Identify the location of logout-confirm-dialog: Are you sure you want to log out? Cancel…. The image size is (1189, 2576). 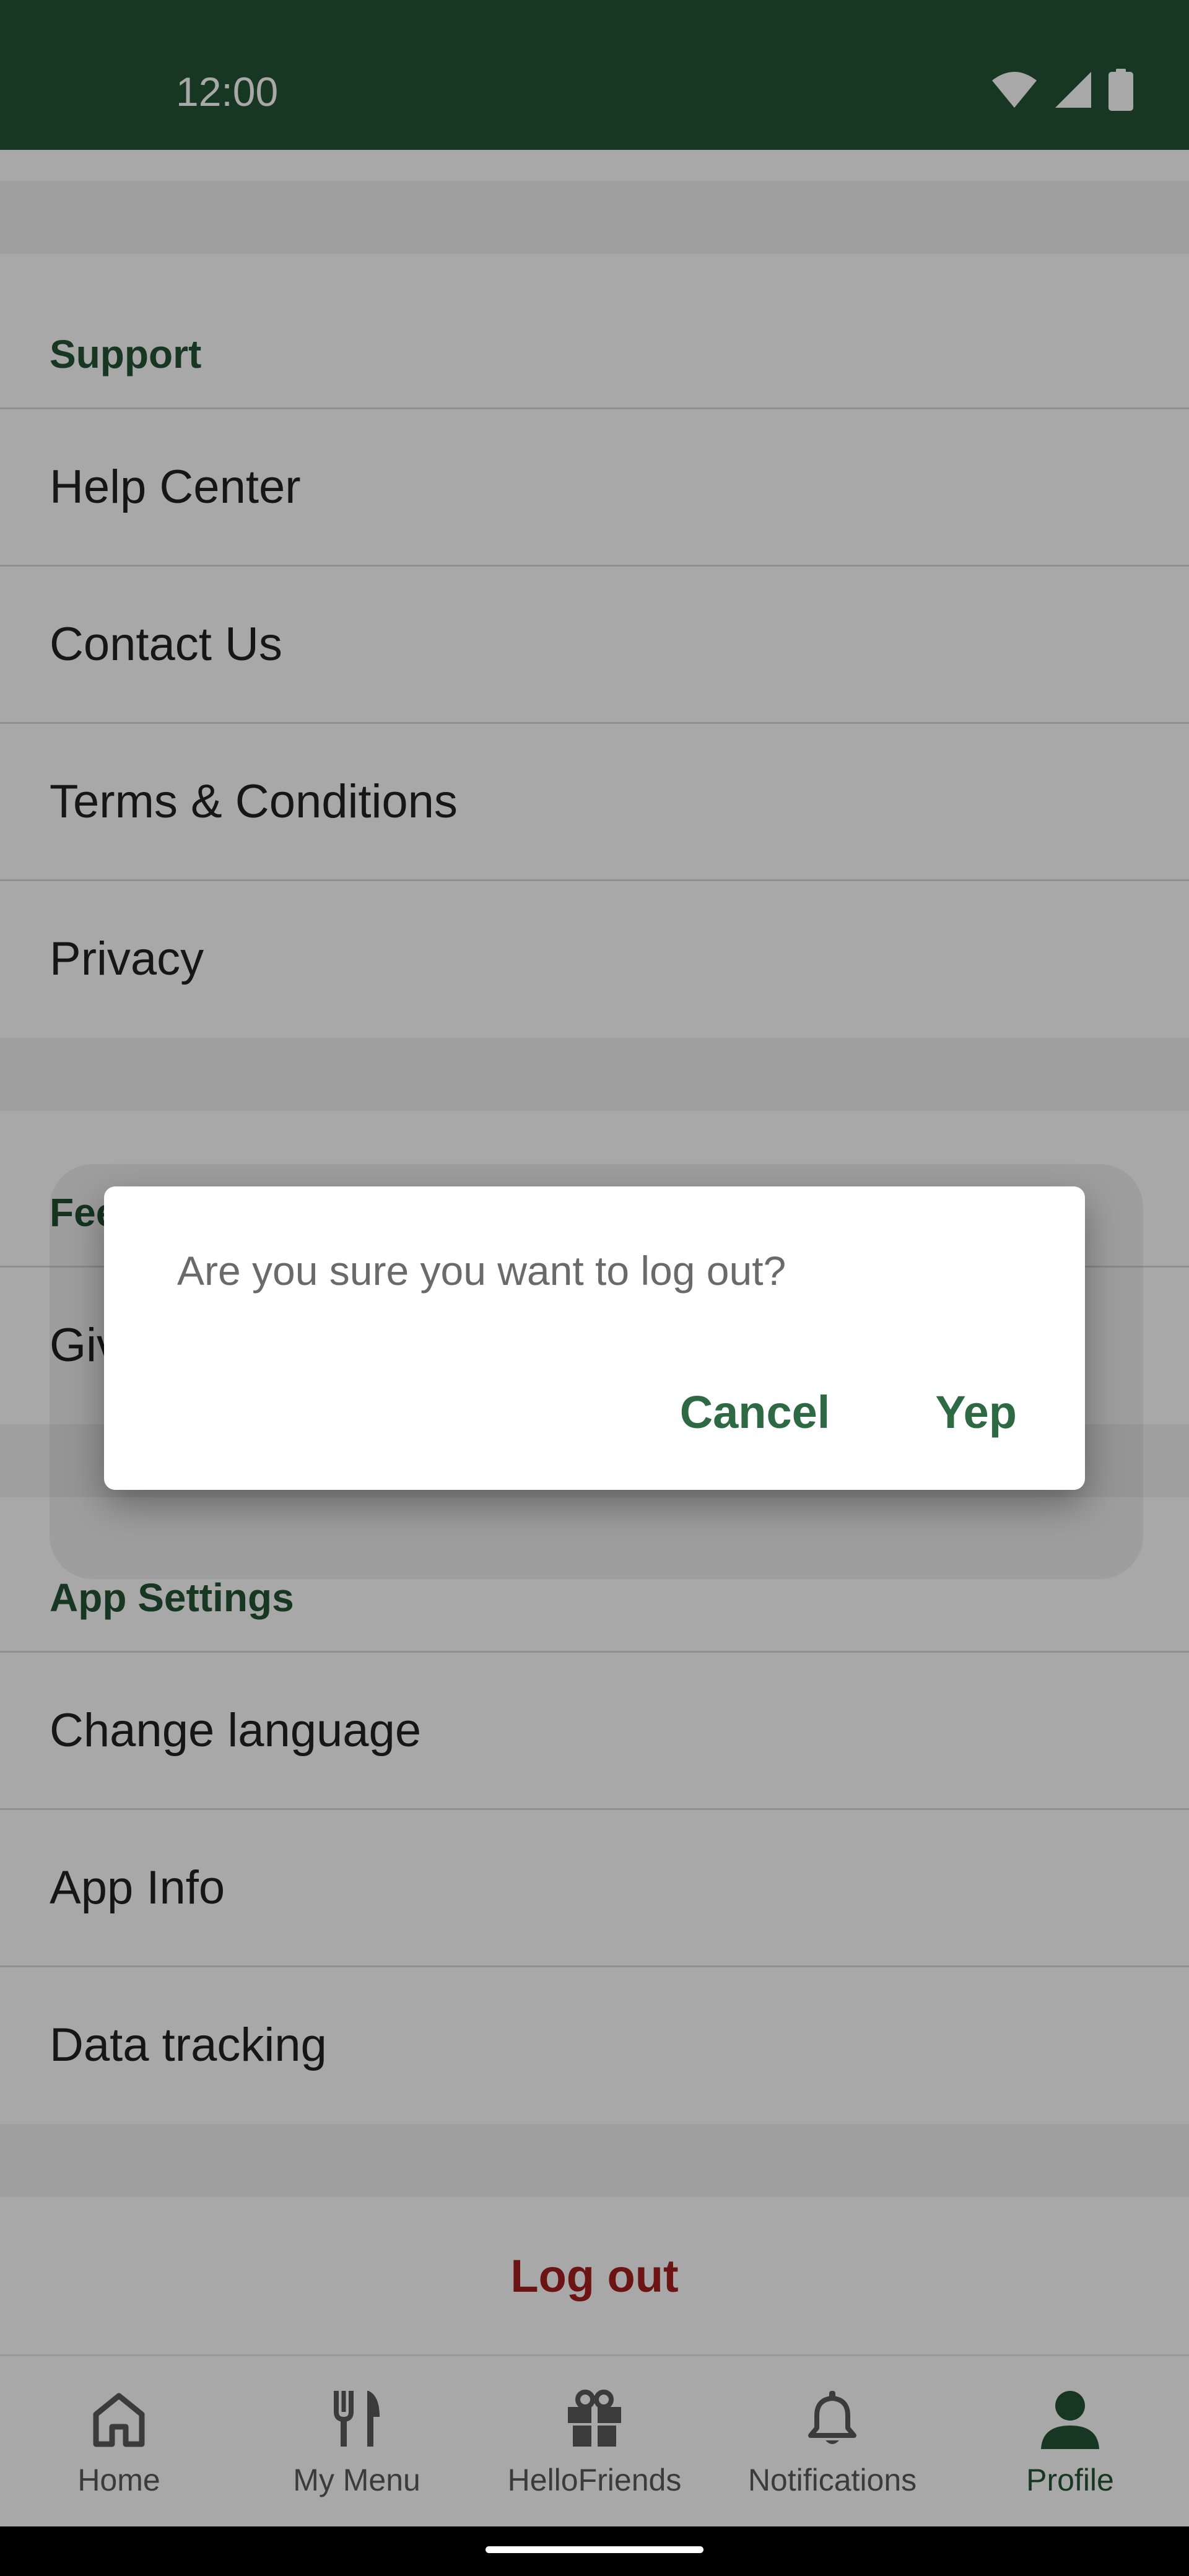
(594, 1338).